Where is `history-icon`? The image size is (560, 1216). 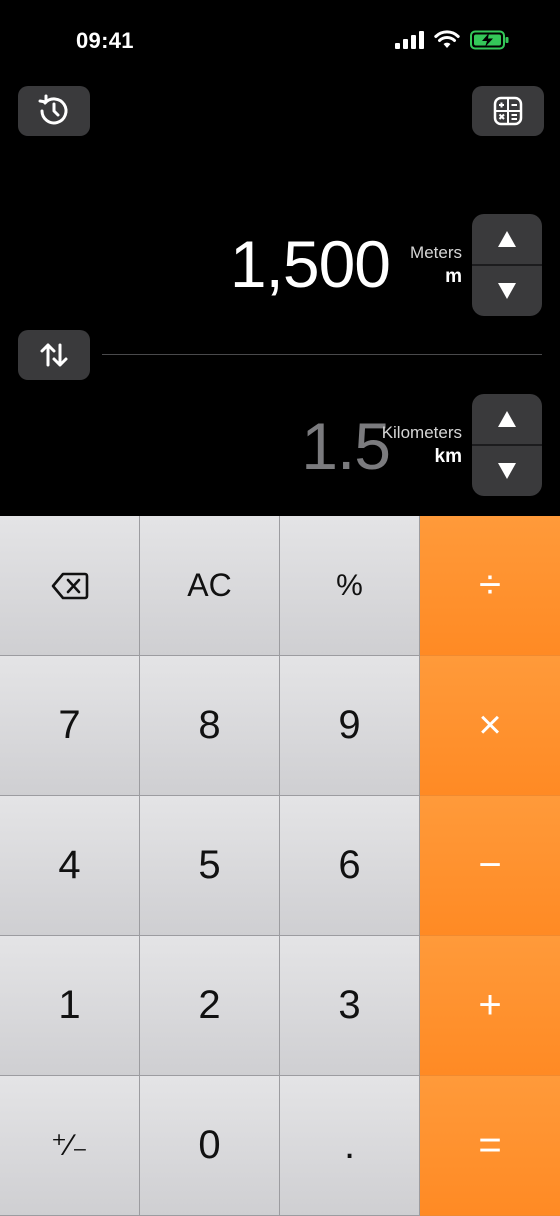
history-icon is located at coordinates (53, 109).